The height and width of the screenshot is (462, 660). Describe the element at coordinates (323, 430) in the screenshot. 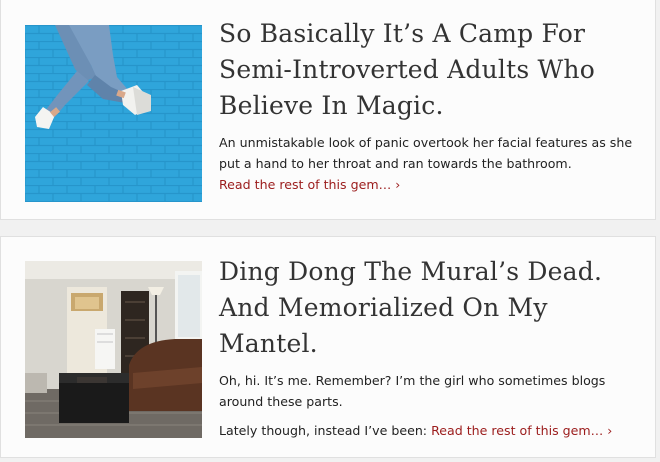

I see `post-excerpt-text: Lately though, instead I’ve been:` at that location.